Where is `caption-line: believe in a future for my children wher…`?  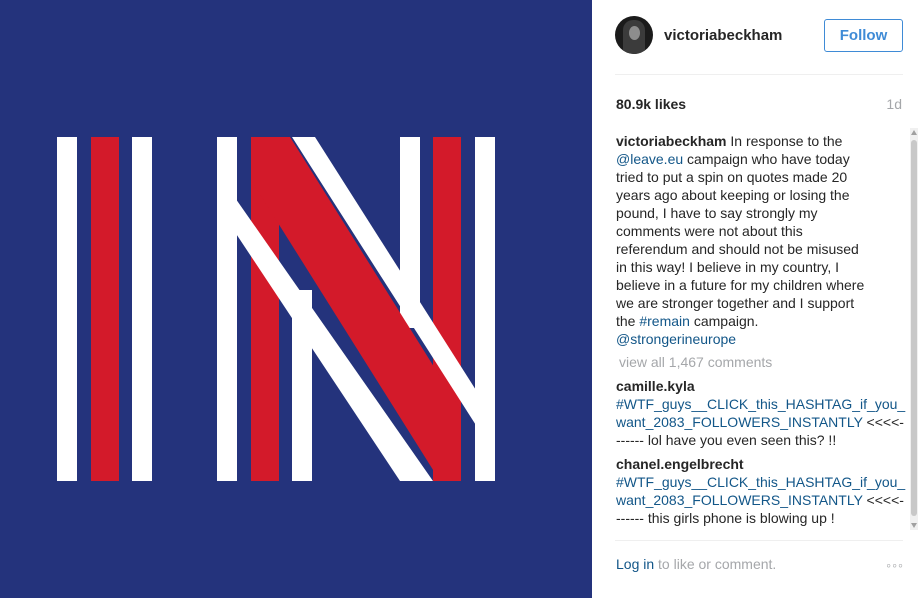 caption-line: believe in a future for my children wher… is located at coordinates (740, 285).